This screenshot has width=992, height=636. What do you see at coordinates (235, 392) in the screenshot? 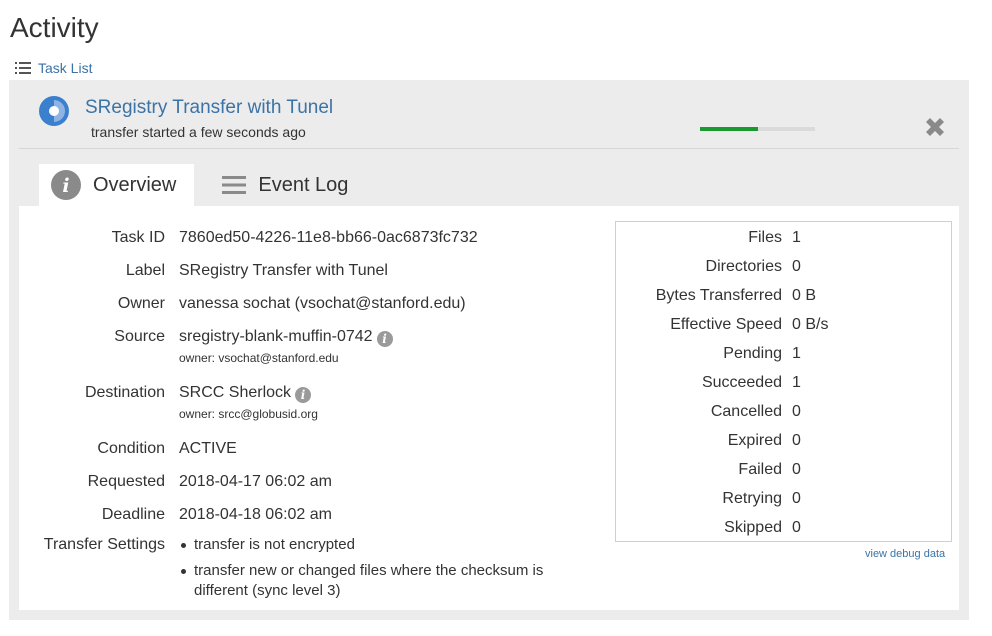
I see `destination-endpoint: SRCC Sherlock` at bounding box center [235, 392].